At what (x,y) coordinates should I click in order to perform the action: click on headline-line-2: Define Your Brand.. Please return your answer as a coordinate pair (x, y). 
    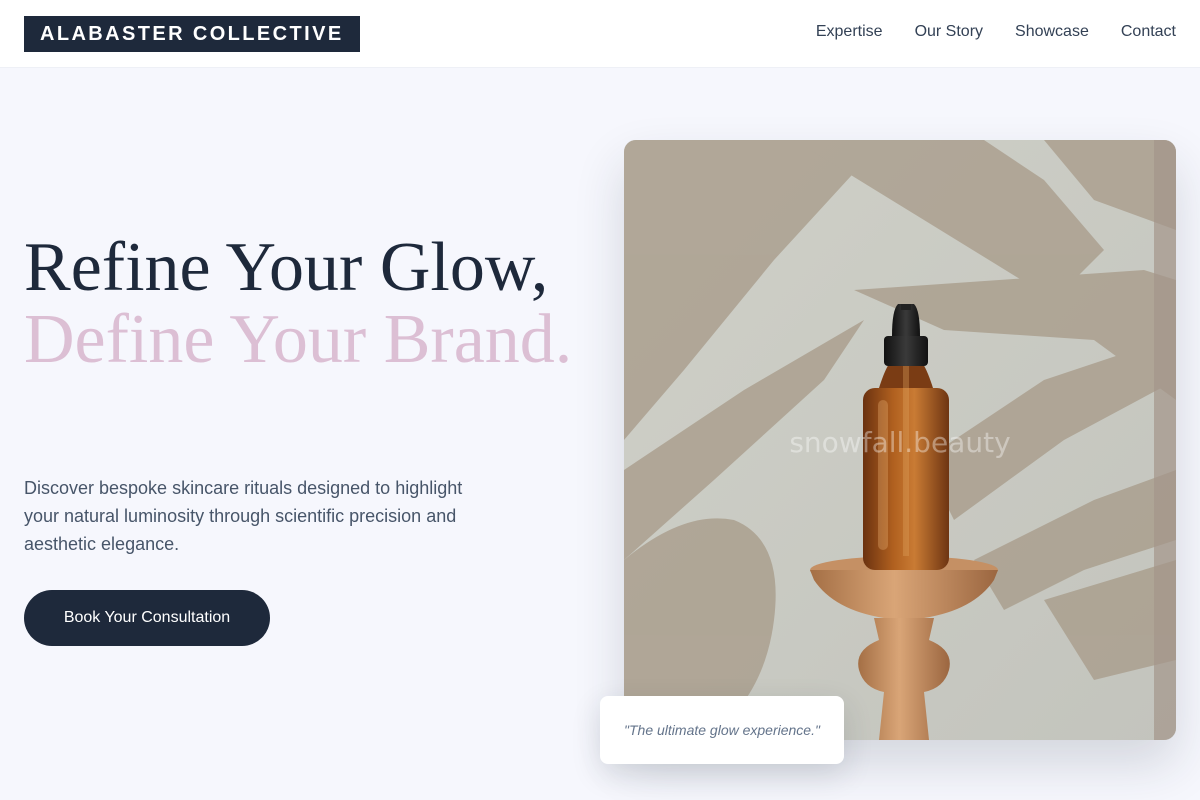
    Looking at the image, I should click on (298, 339).